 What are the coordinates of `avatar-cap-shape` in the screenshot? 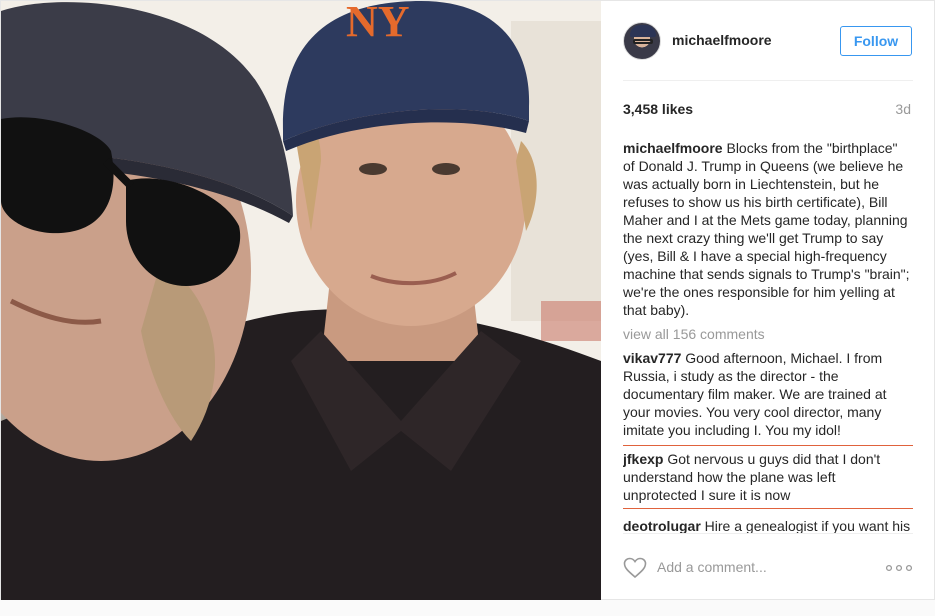 It's located at (643, 31).